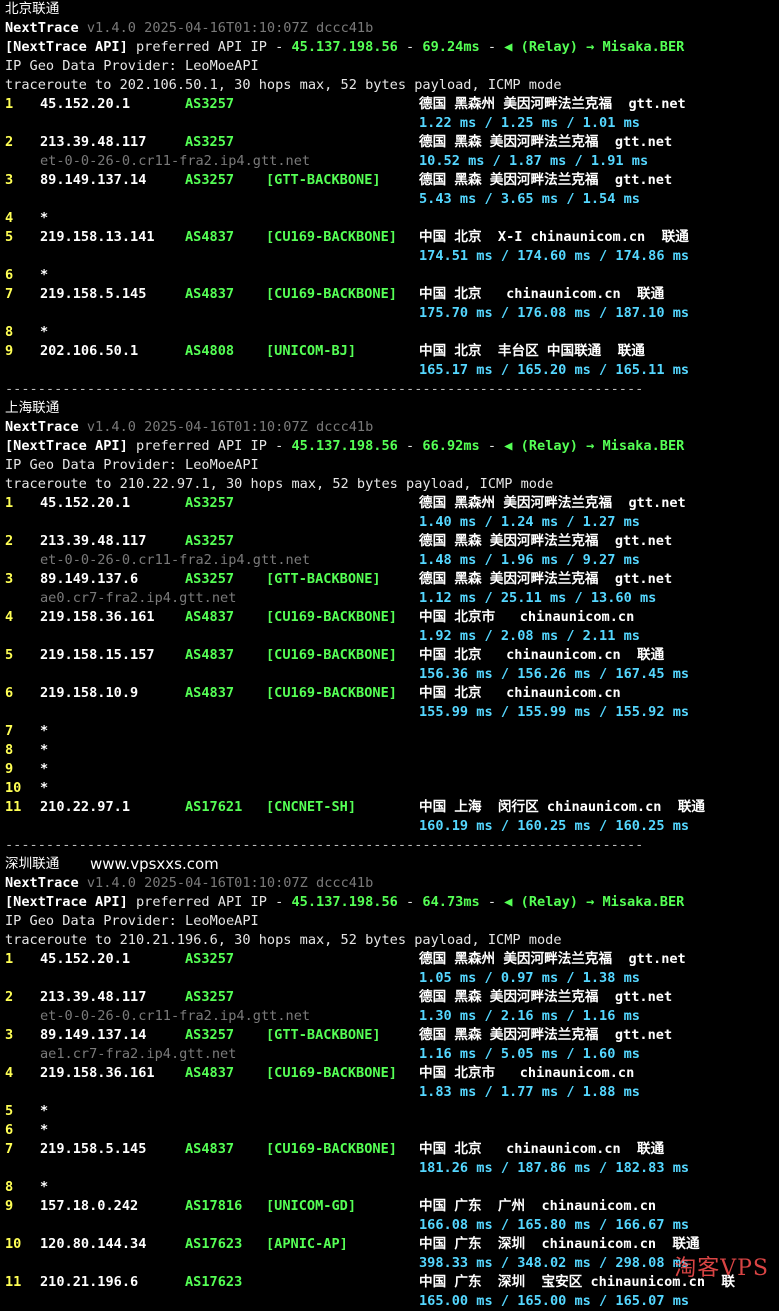 The image size is (779, 1311). Describe the element at coordinates (9, 104) in the screenshot. I see `hop-number: 1` at that location.